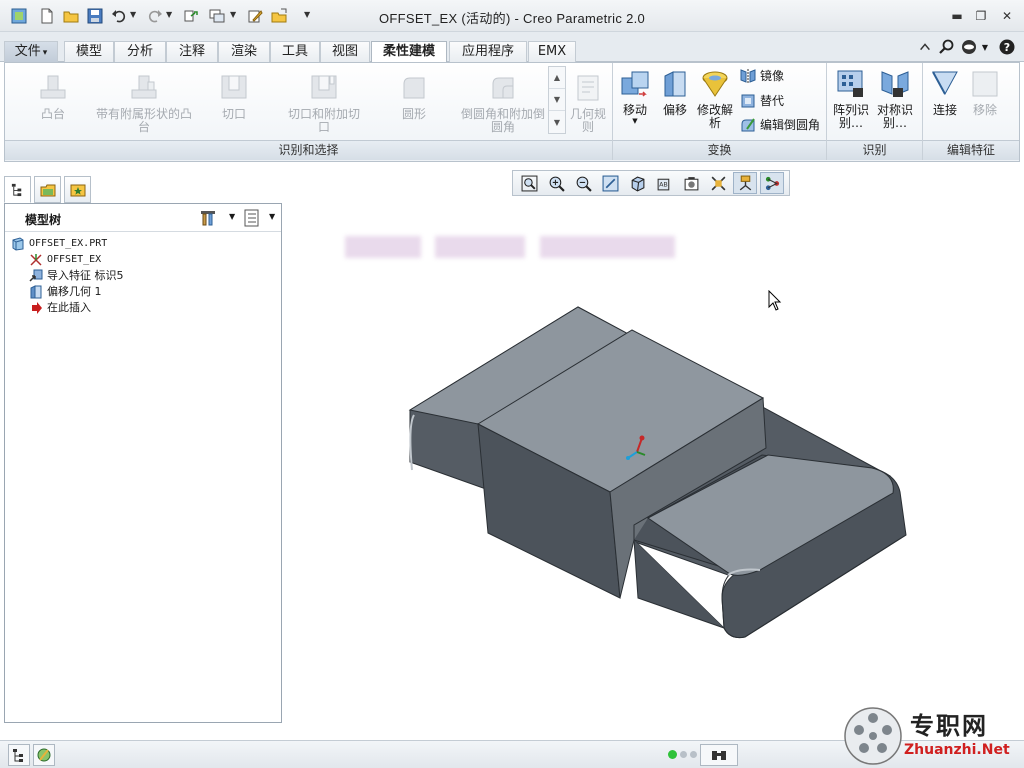 This screenshot has height=768, width=1024. I want to click on cut-label: 切口, so click(233, 114).